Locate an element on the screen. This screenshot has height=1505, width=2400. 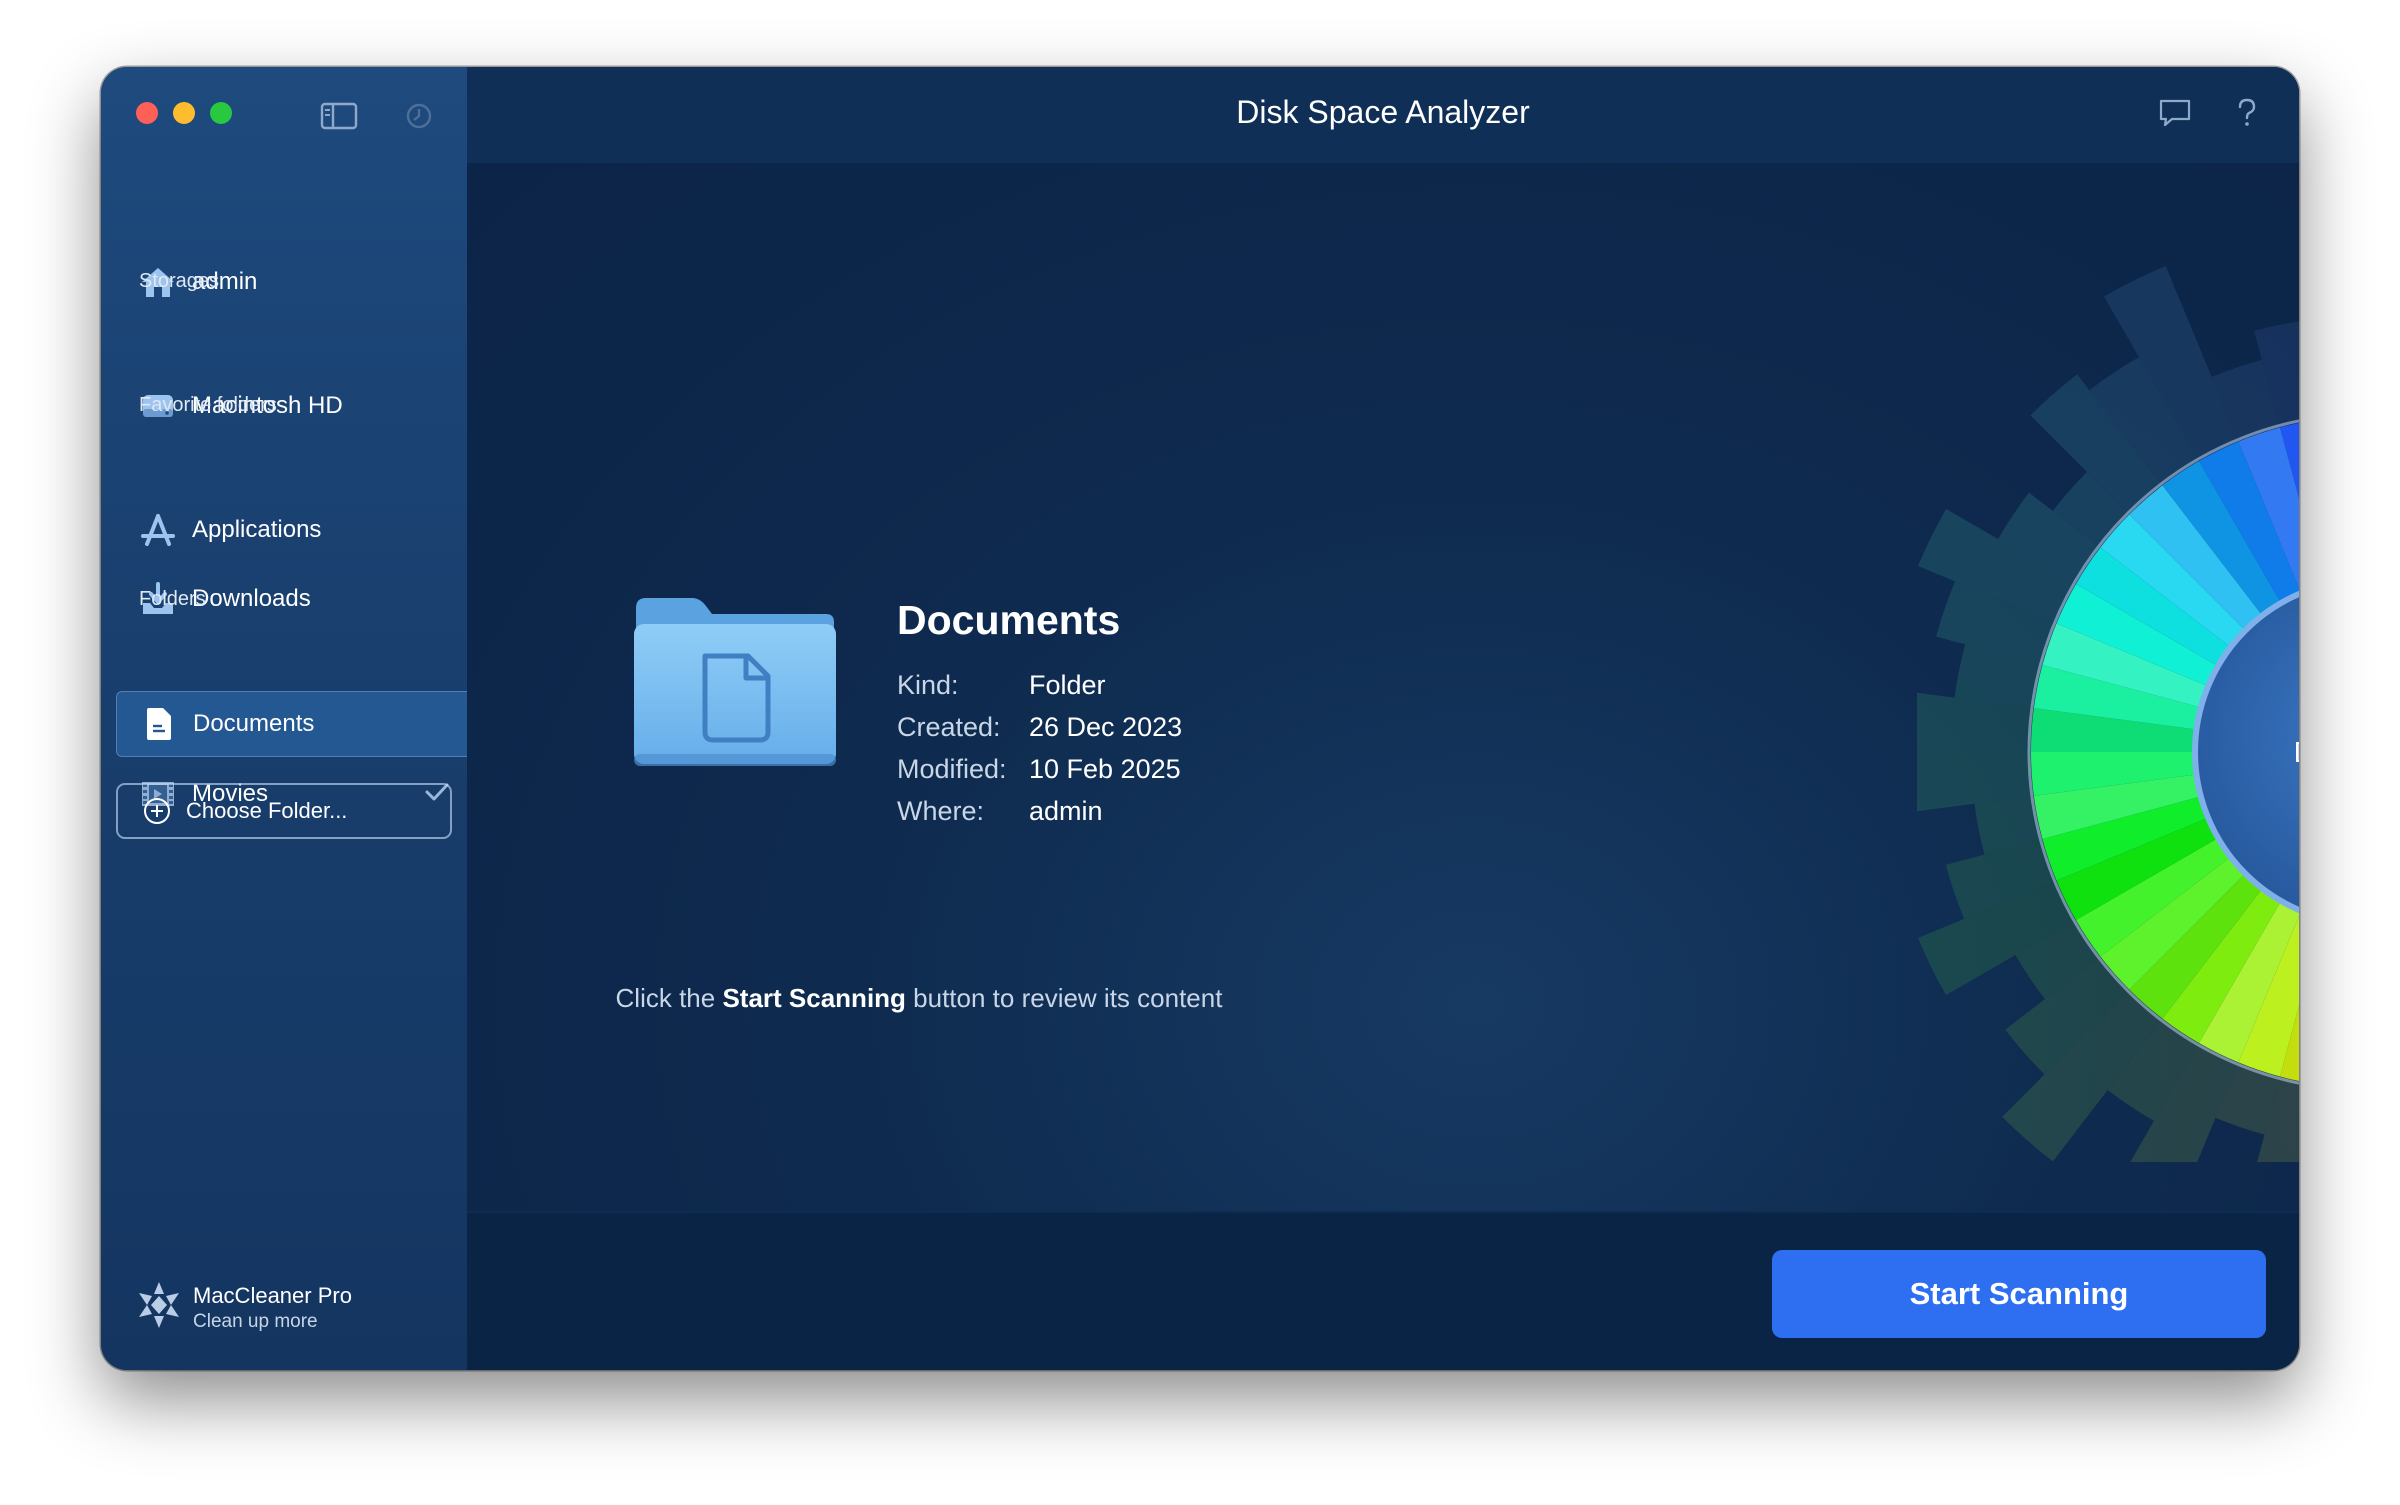
document-icon is located at coordinates (159, 724).